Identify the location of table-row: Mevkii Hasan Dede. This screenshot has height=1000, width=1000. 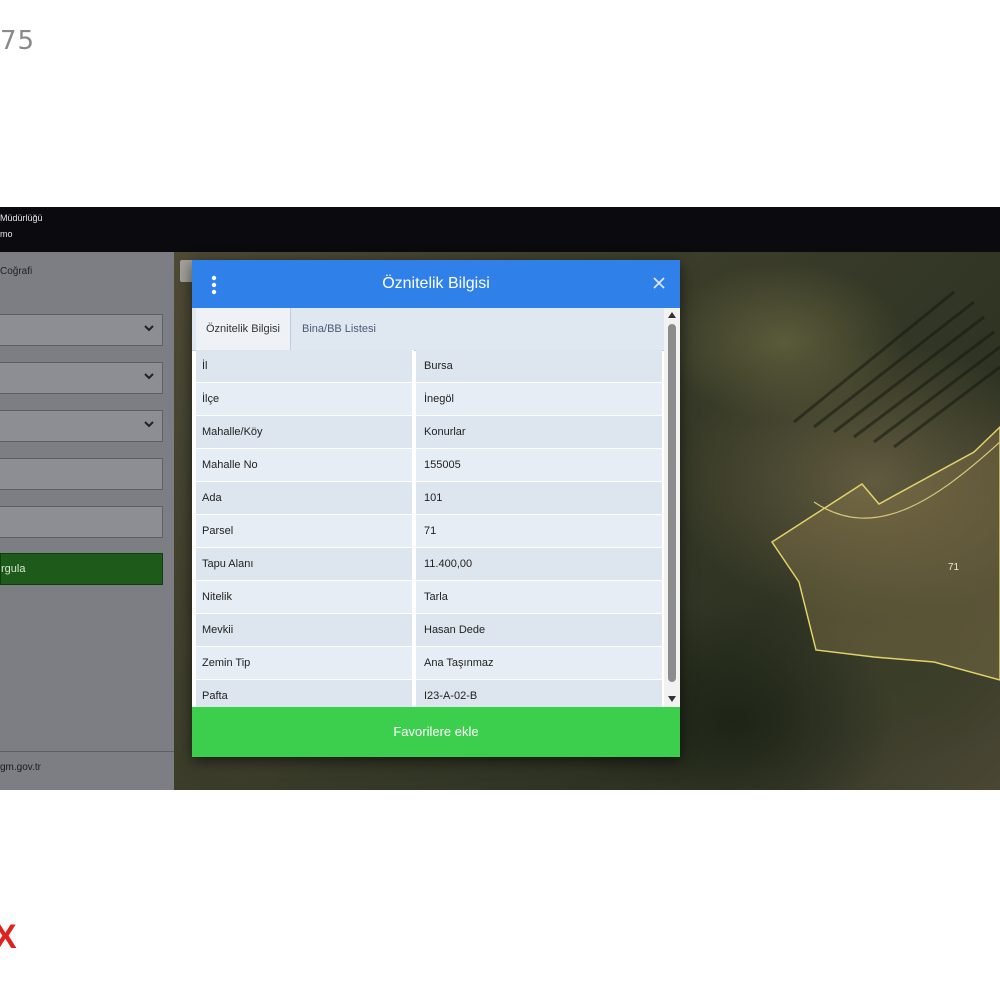
(429, 630).